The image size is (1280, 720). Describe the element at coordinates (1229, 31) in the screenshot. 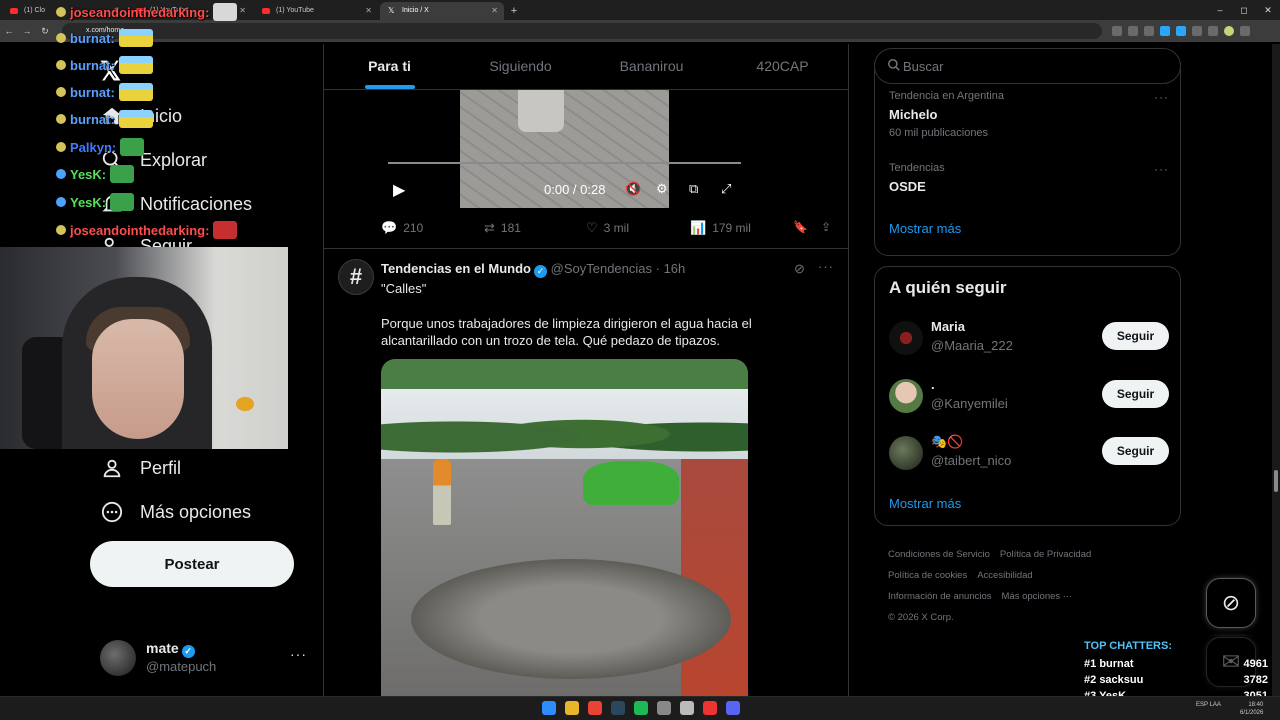

I see `profile-avatar` at that location.